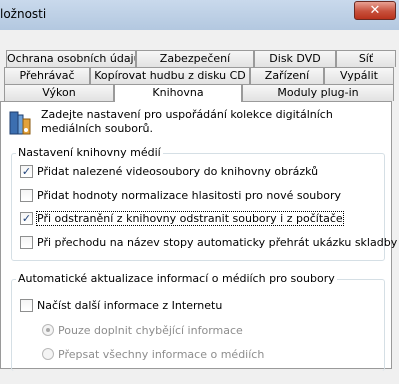 The image size is (399, 384). I want to click on radio-fill-missing, so click(48, 330).